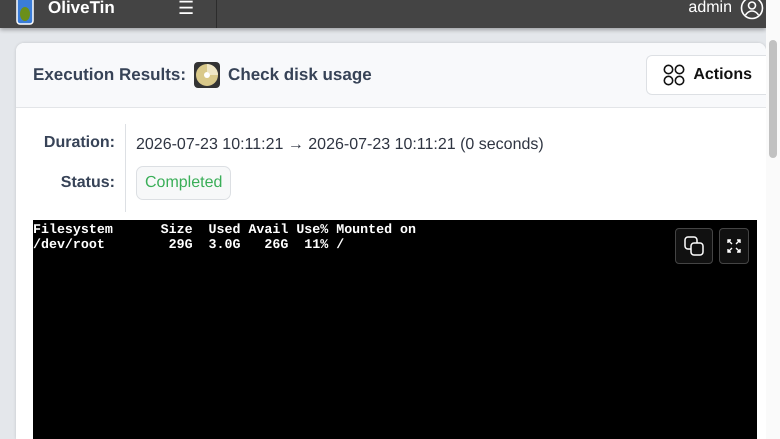  Describe the element at coordinates (710, 8) in the screenshot. I see `user-name: admin` at that location.